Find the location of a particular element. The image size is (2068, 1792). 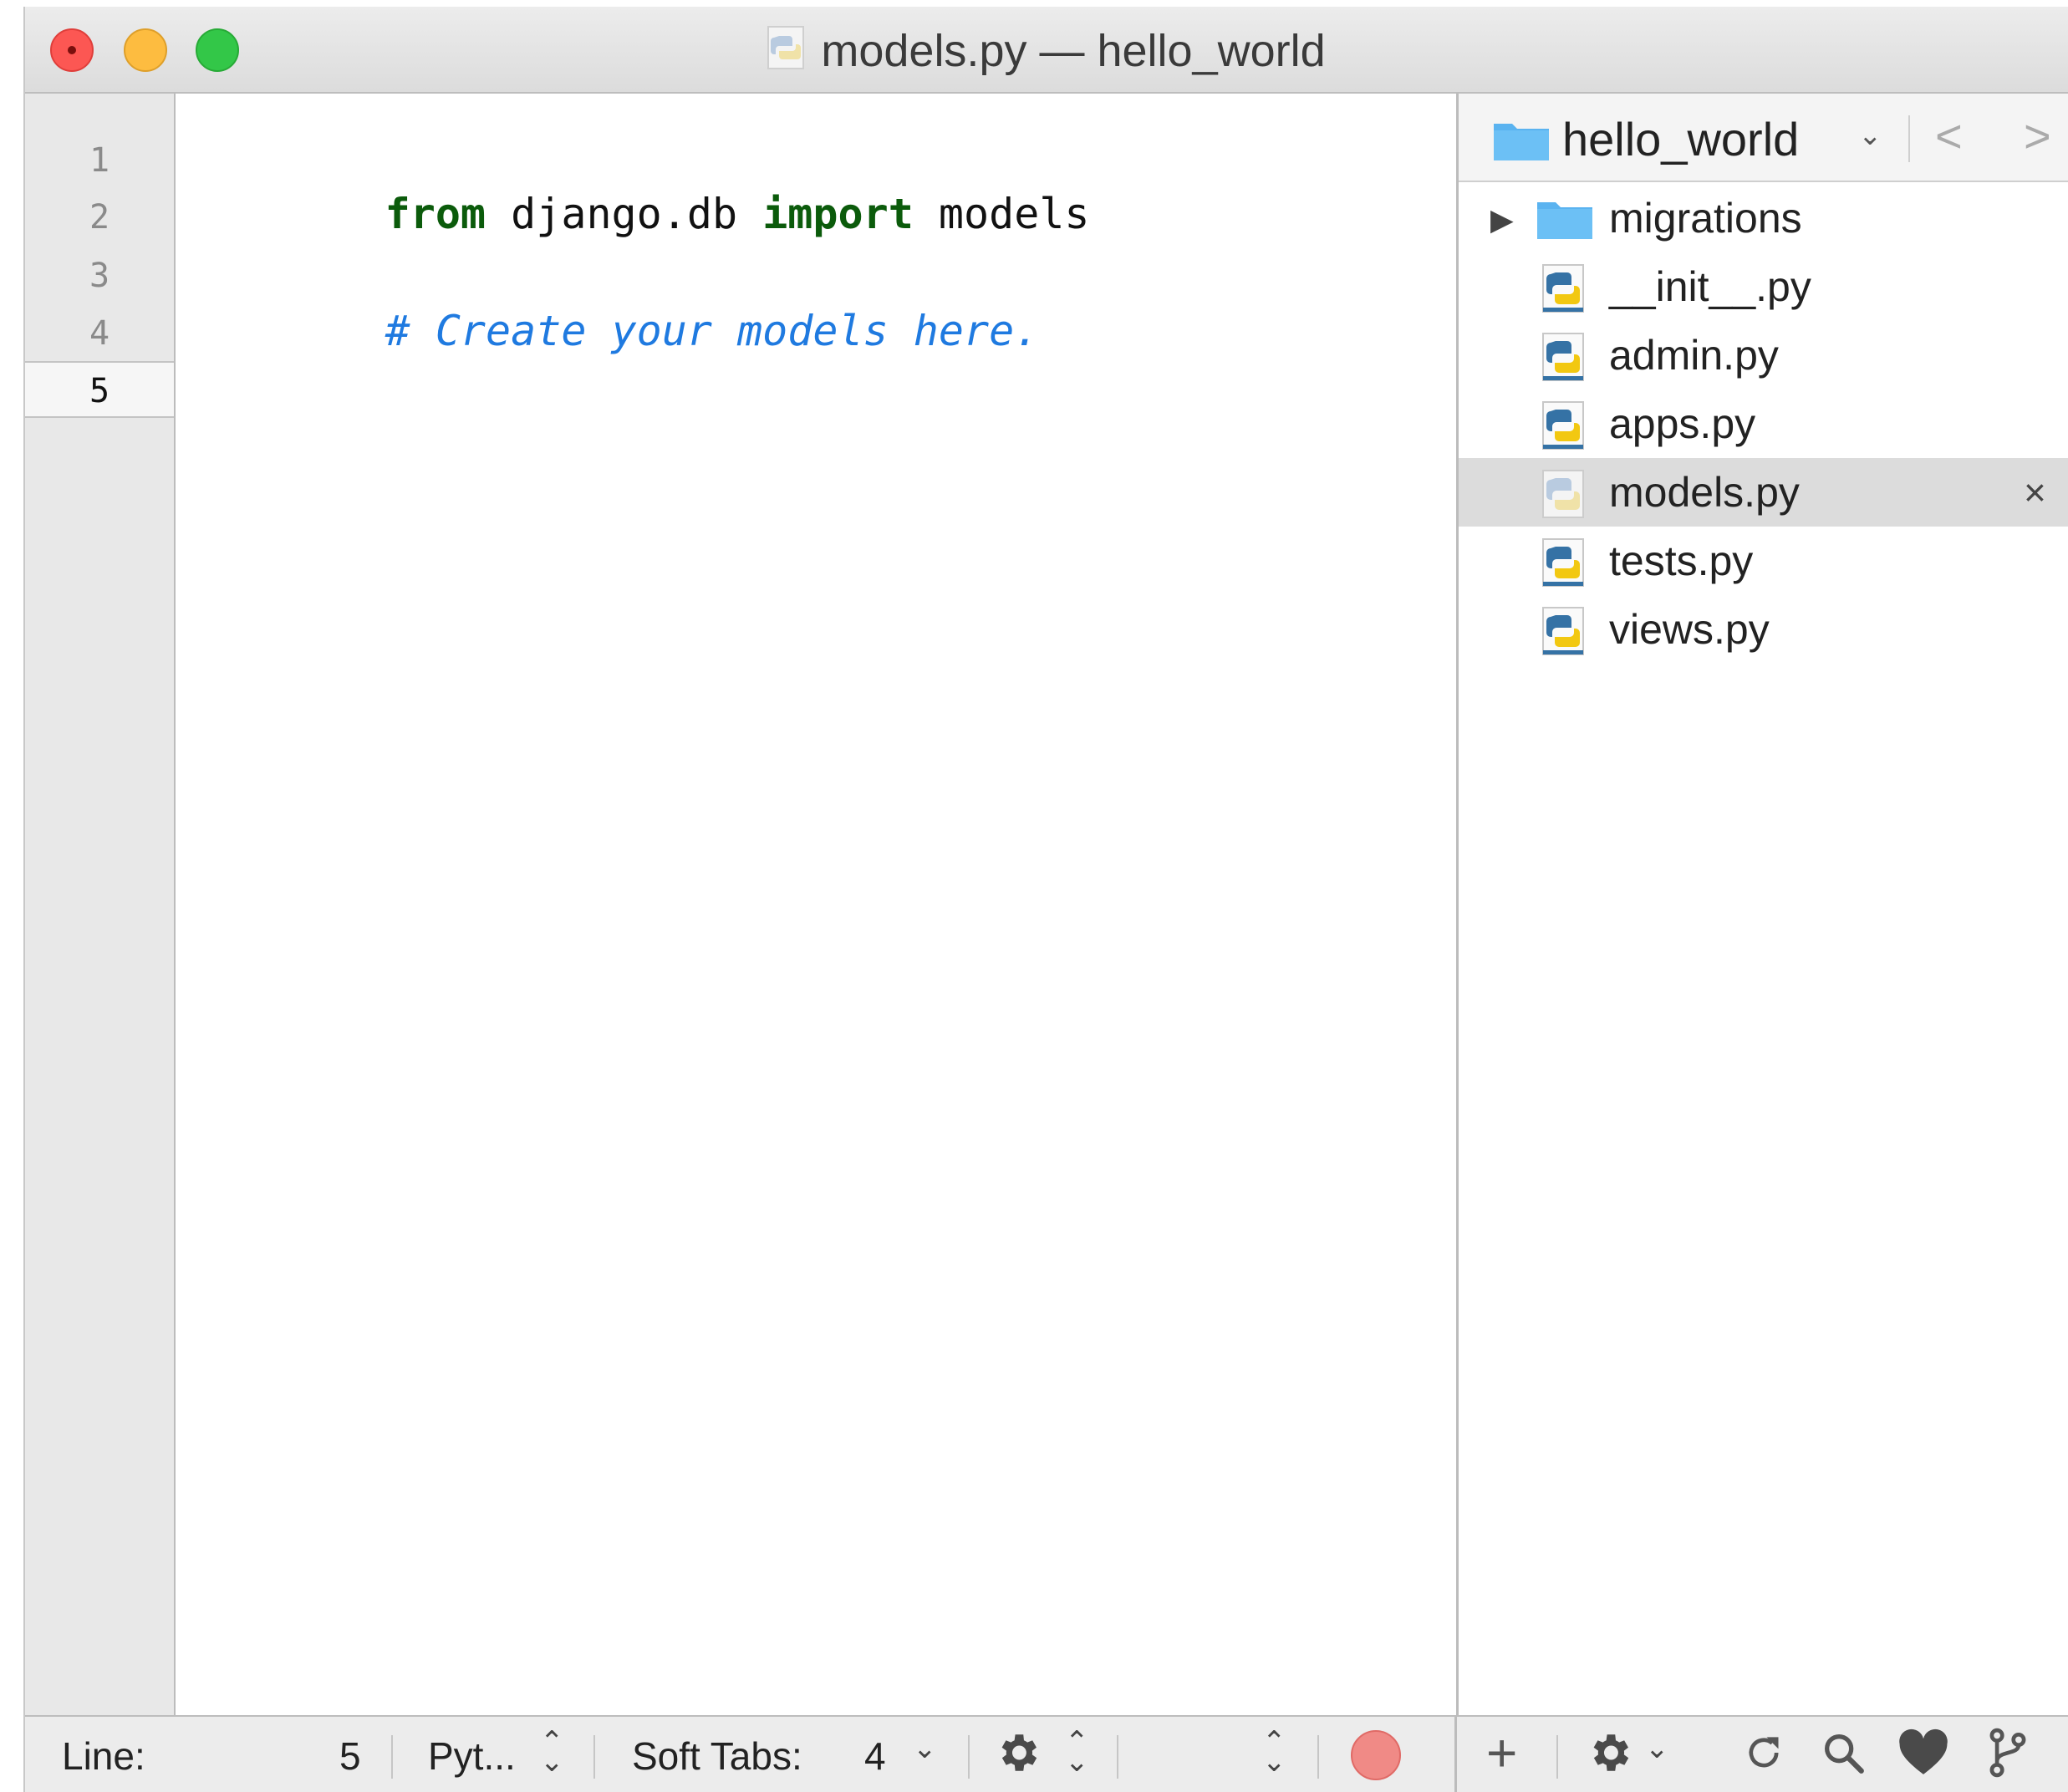

tree-item-views: views.py is located at coordinates (1763, 629).